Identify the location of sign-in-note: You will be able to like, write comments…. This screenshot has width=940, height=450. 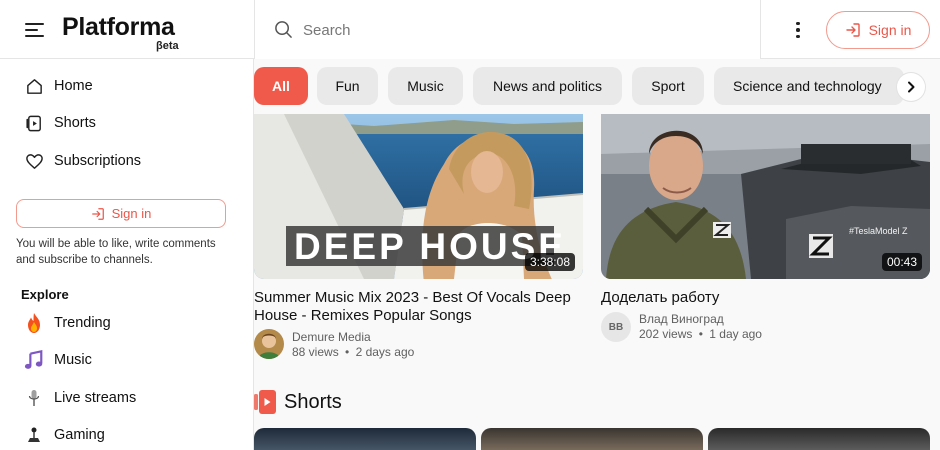
(116, 252).